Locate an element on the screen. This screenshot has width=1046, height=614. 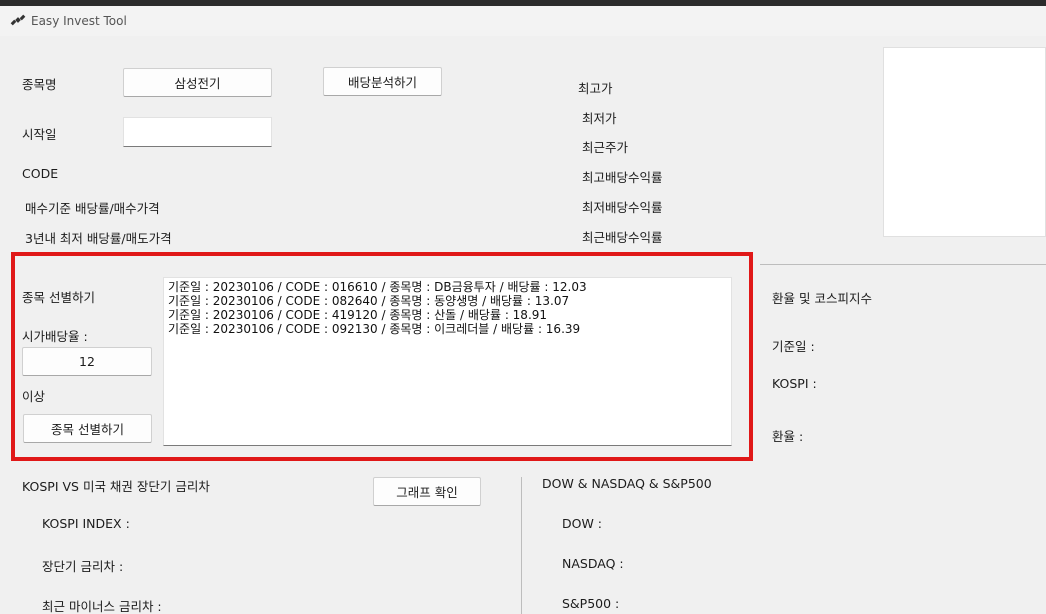
recent-negative-spread-label: 최근 마이너스 금리차 : is located at coordinates (102, 606).